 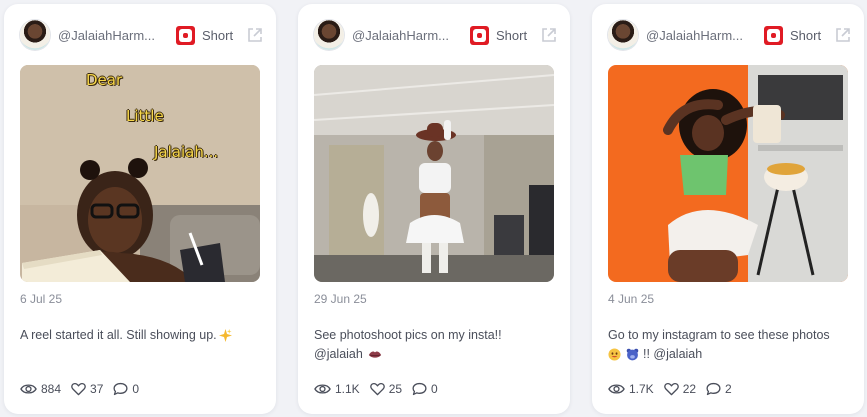 I want to click on post-date: 29 Jun 25, so click(x=340, y=299).